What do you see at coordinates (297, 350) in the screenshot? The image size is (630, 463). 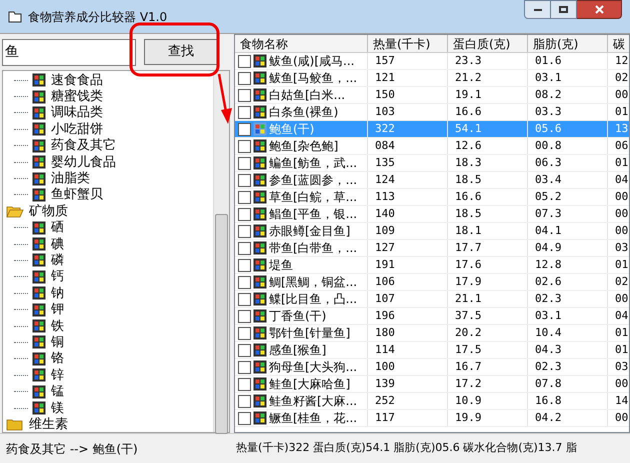 I see `table-cell: 感鱼[猴鱼]` at bounding box center [297, 350].